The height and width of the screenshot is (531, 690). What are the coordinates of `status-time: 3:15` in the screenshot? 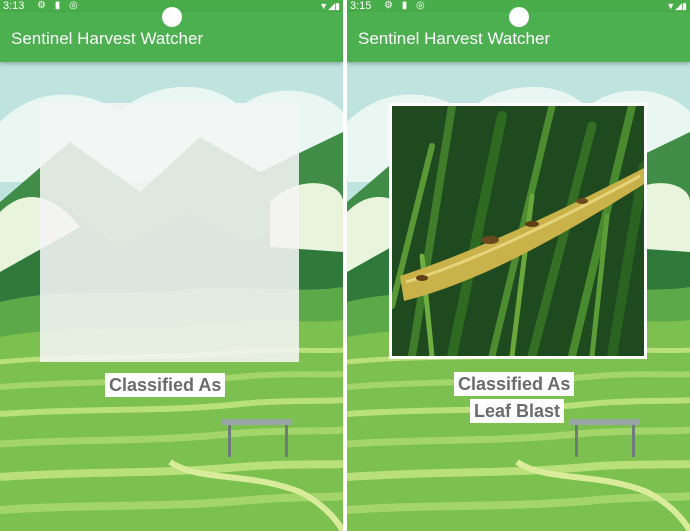 It's located at (361, 6).